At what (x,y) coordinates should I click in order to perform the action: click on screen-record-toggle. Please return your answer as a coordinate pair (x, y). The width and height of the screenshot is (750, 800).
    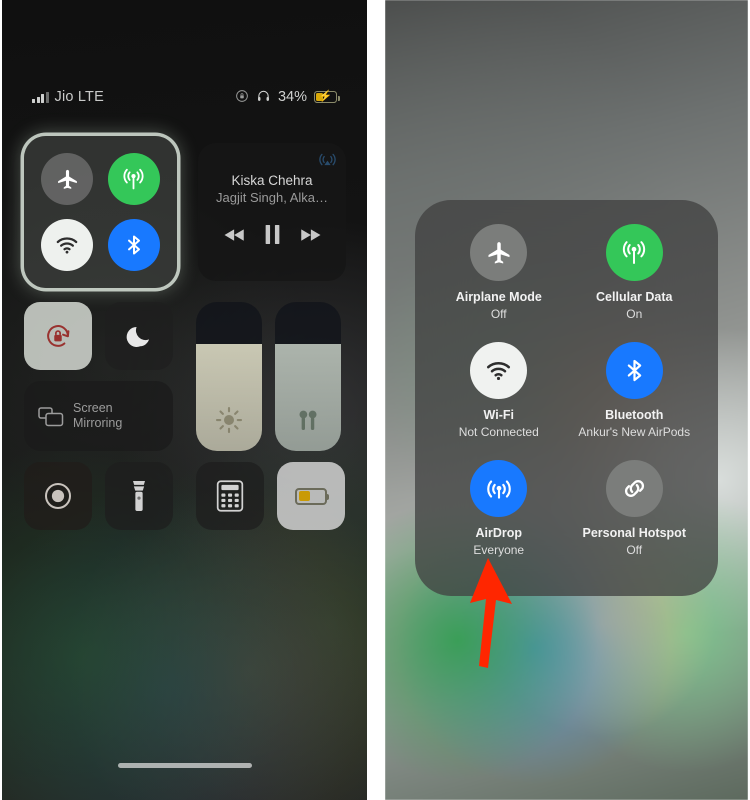
    Looking at the image, I should click on (58, 496).